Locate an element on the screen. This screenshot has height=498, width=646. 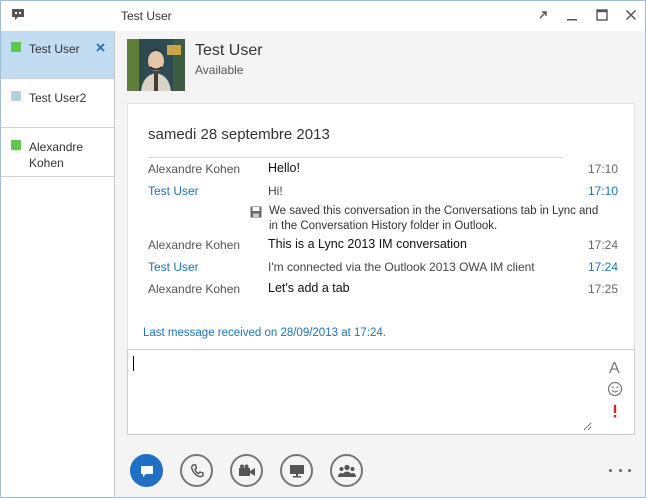
conversation-item-label: Alexandre Kohen is located at coordinates (56, 155).